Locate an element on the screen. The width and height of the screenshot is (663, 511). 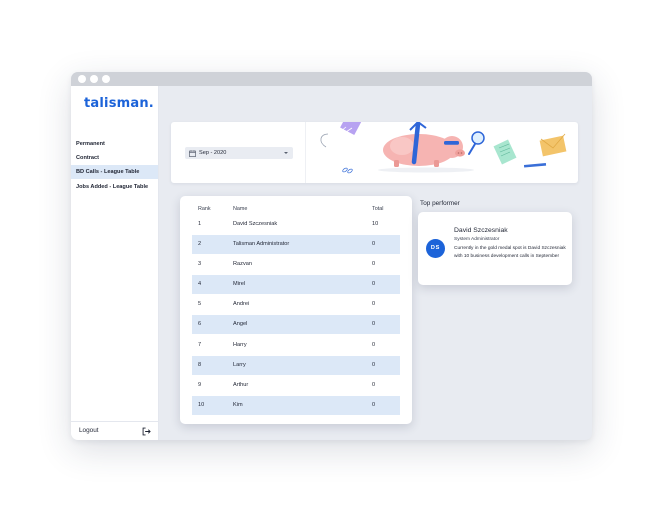
pig-detective-illustration is located at coordinates (443, 148).